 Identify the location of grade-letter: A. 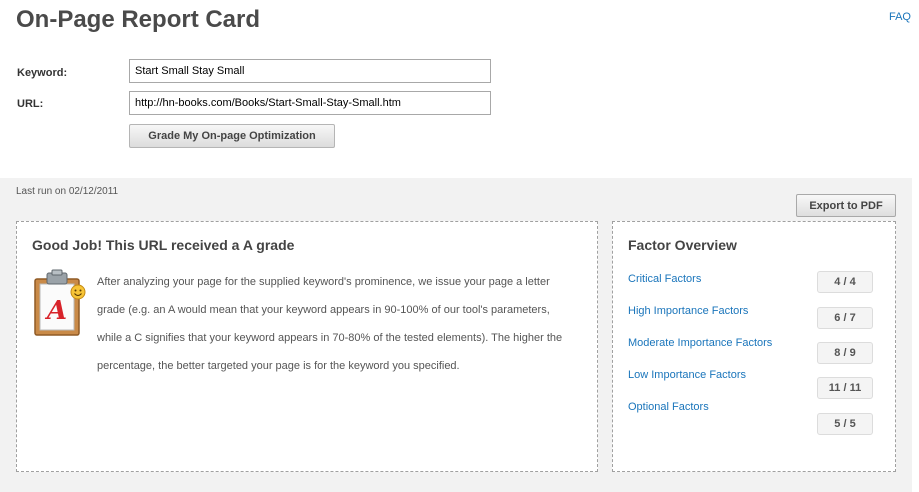
(55, 311).